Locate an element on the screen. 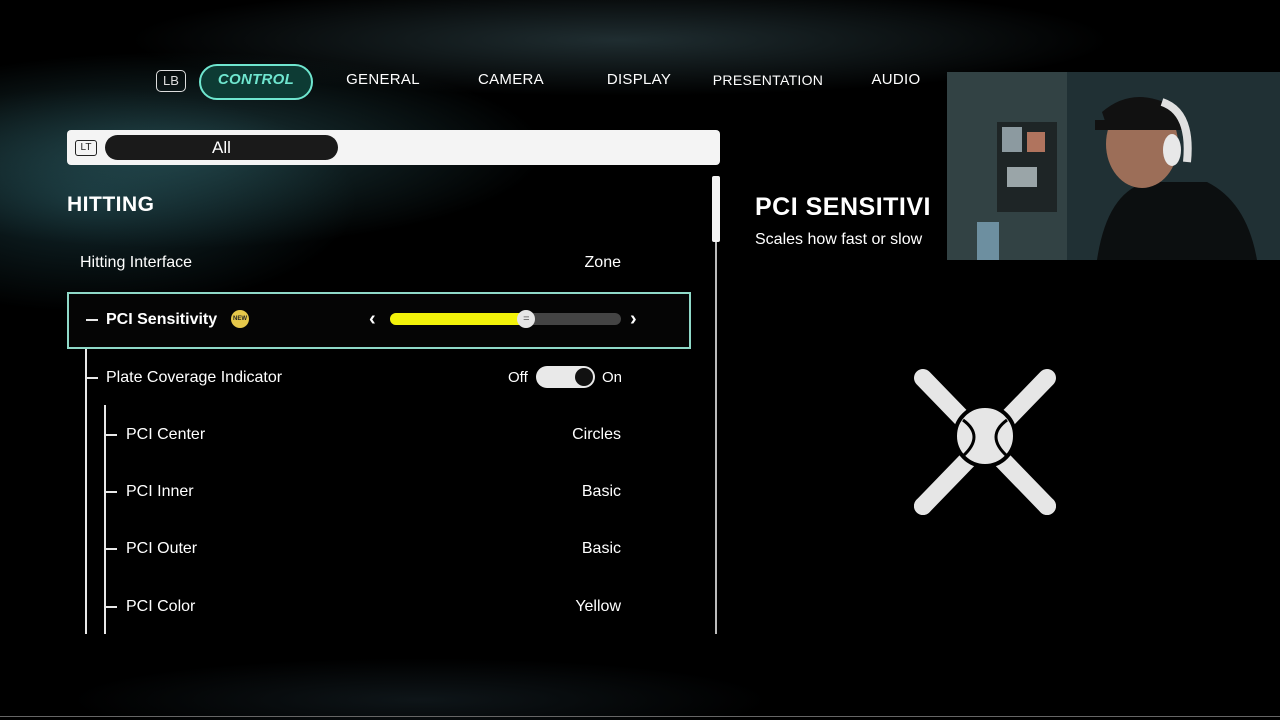 Image resolution: width=1280 pixels, height=720 pixels. hitting-interface-label: Hitting Interface is located at coordinates (136, 263).